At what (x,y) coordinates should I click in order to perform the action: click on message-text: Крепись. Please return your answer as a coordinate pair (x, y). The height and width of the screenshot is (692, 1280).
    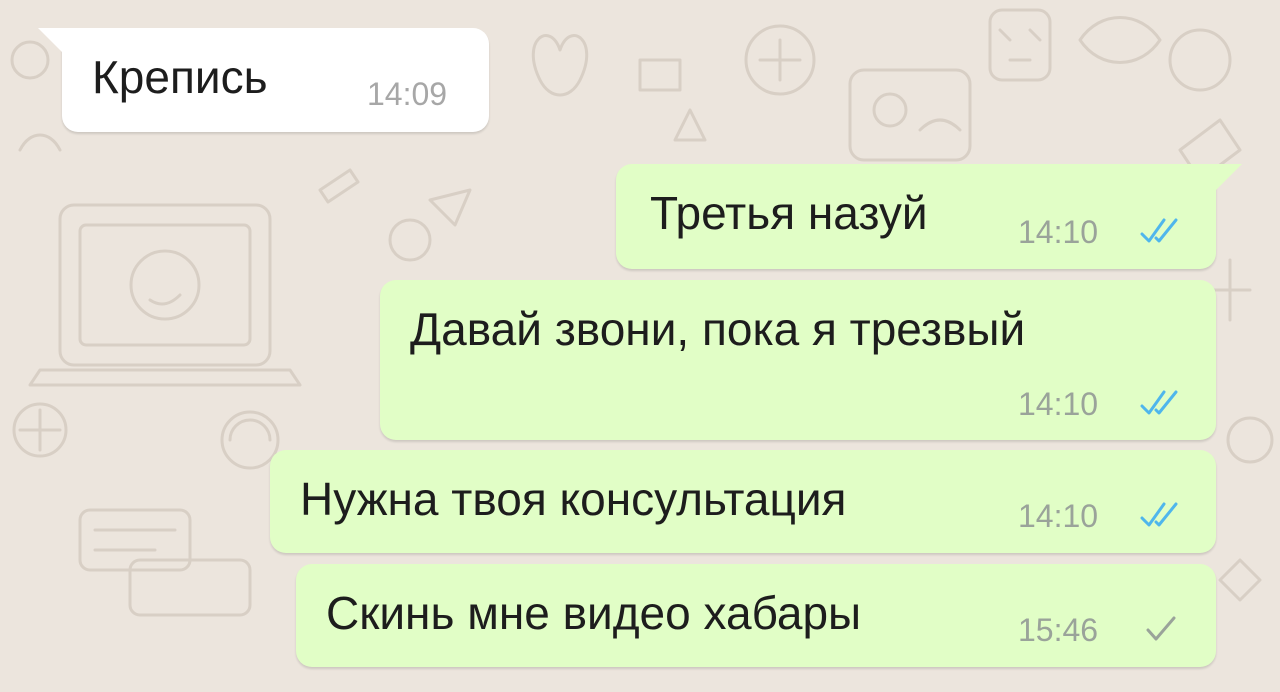
    Looking at the image, I should click on (180, 77).